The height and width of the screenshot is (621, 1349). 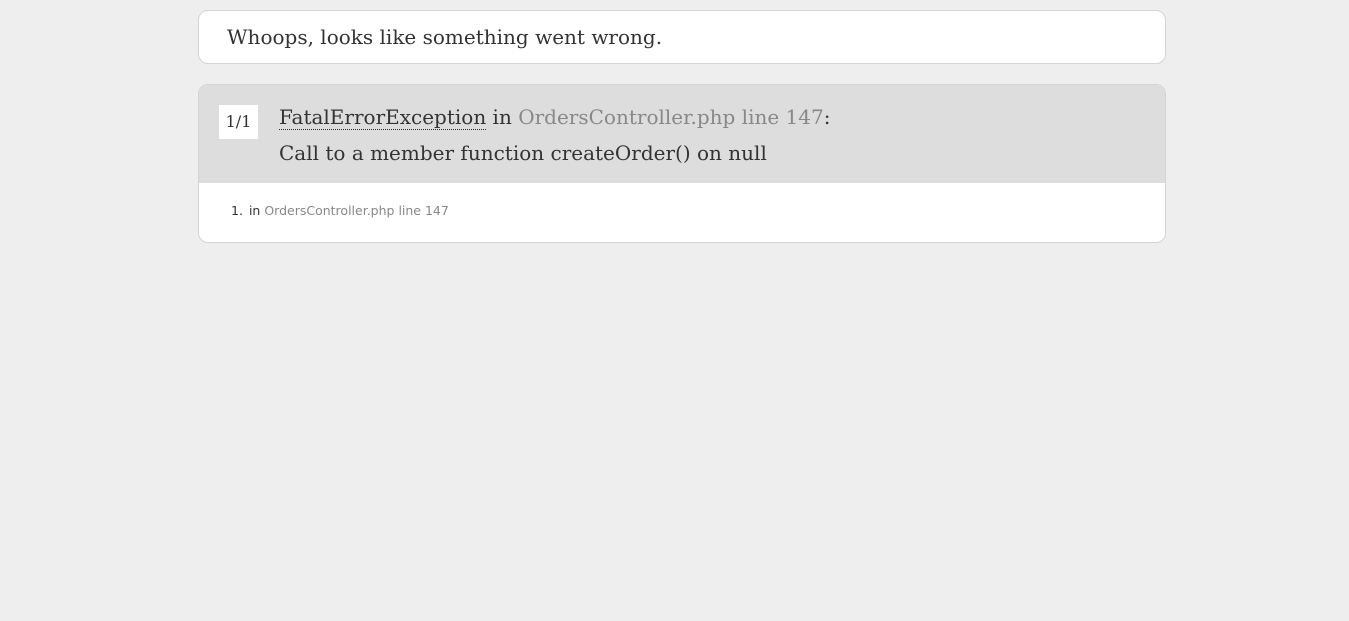 I want to click on trace-item: 1. in OrdersController.php line 147, so click(x=340, y=211).